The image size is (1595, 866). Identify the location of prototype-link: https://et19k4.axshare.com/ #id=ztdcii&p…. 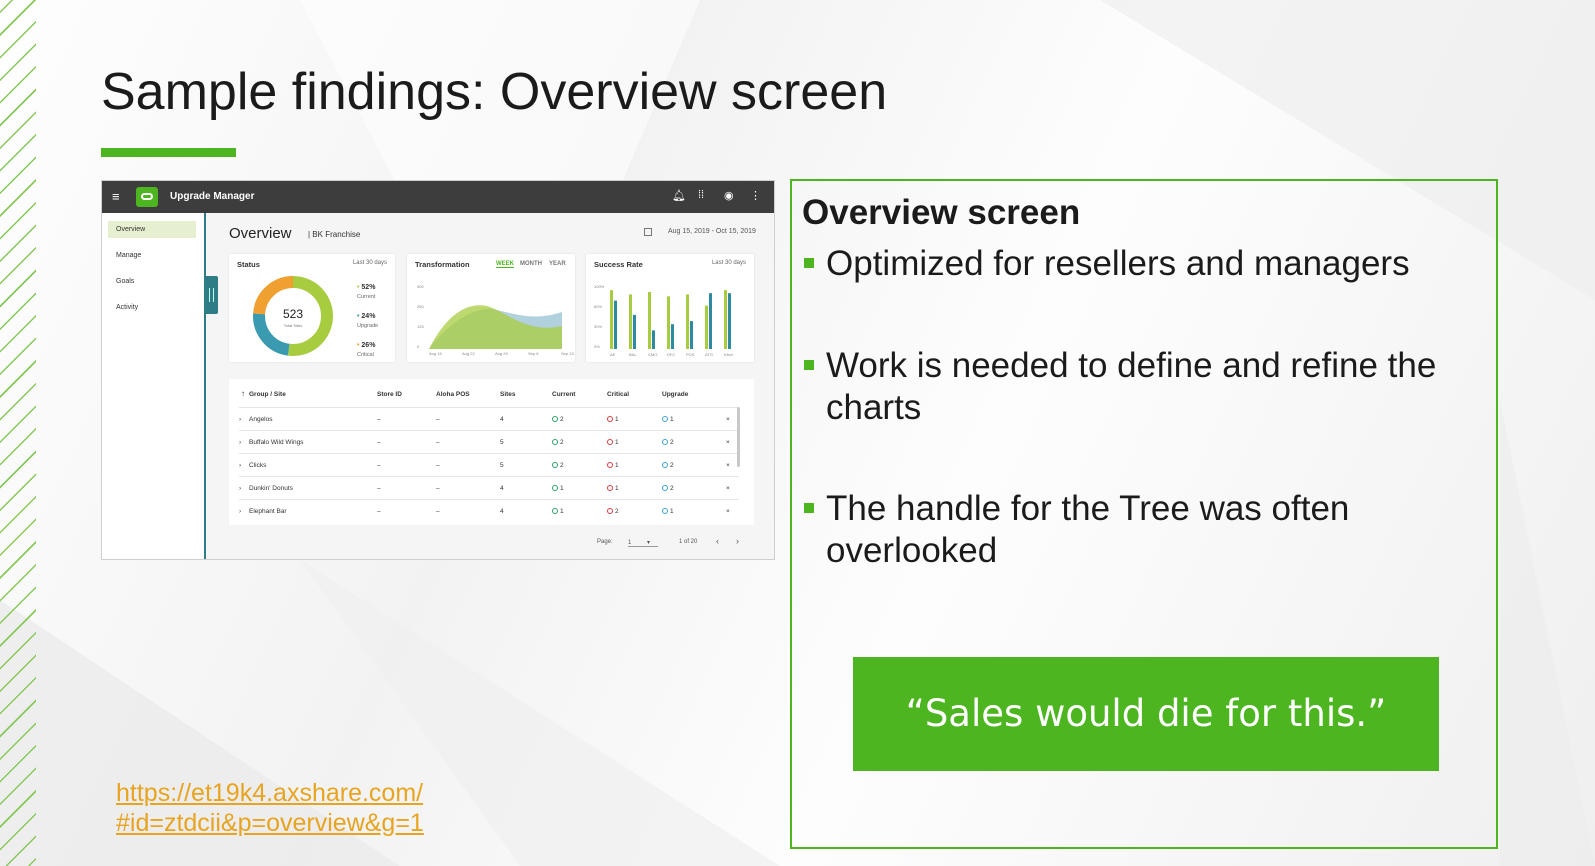
(270, 808).